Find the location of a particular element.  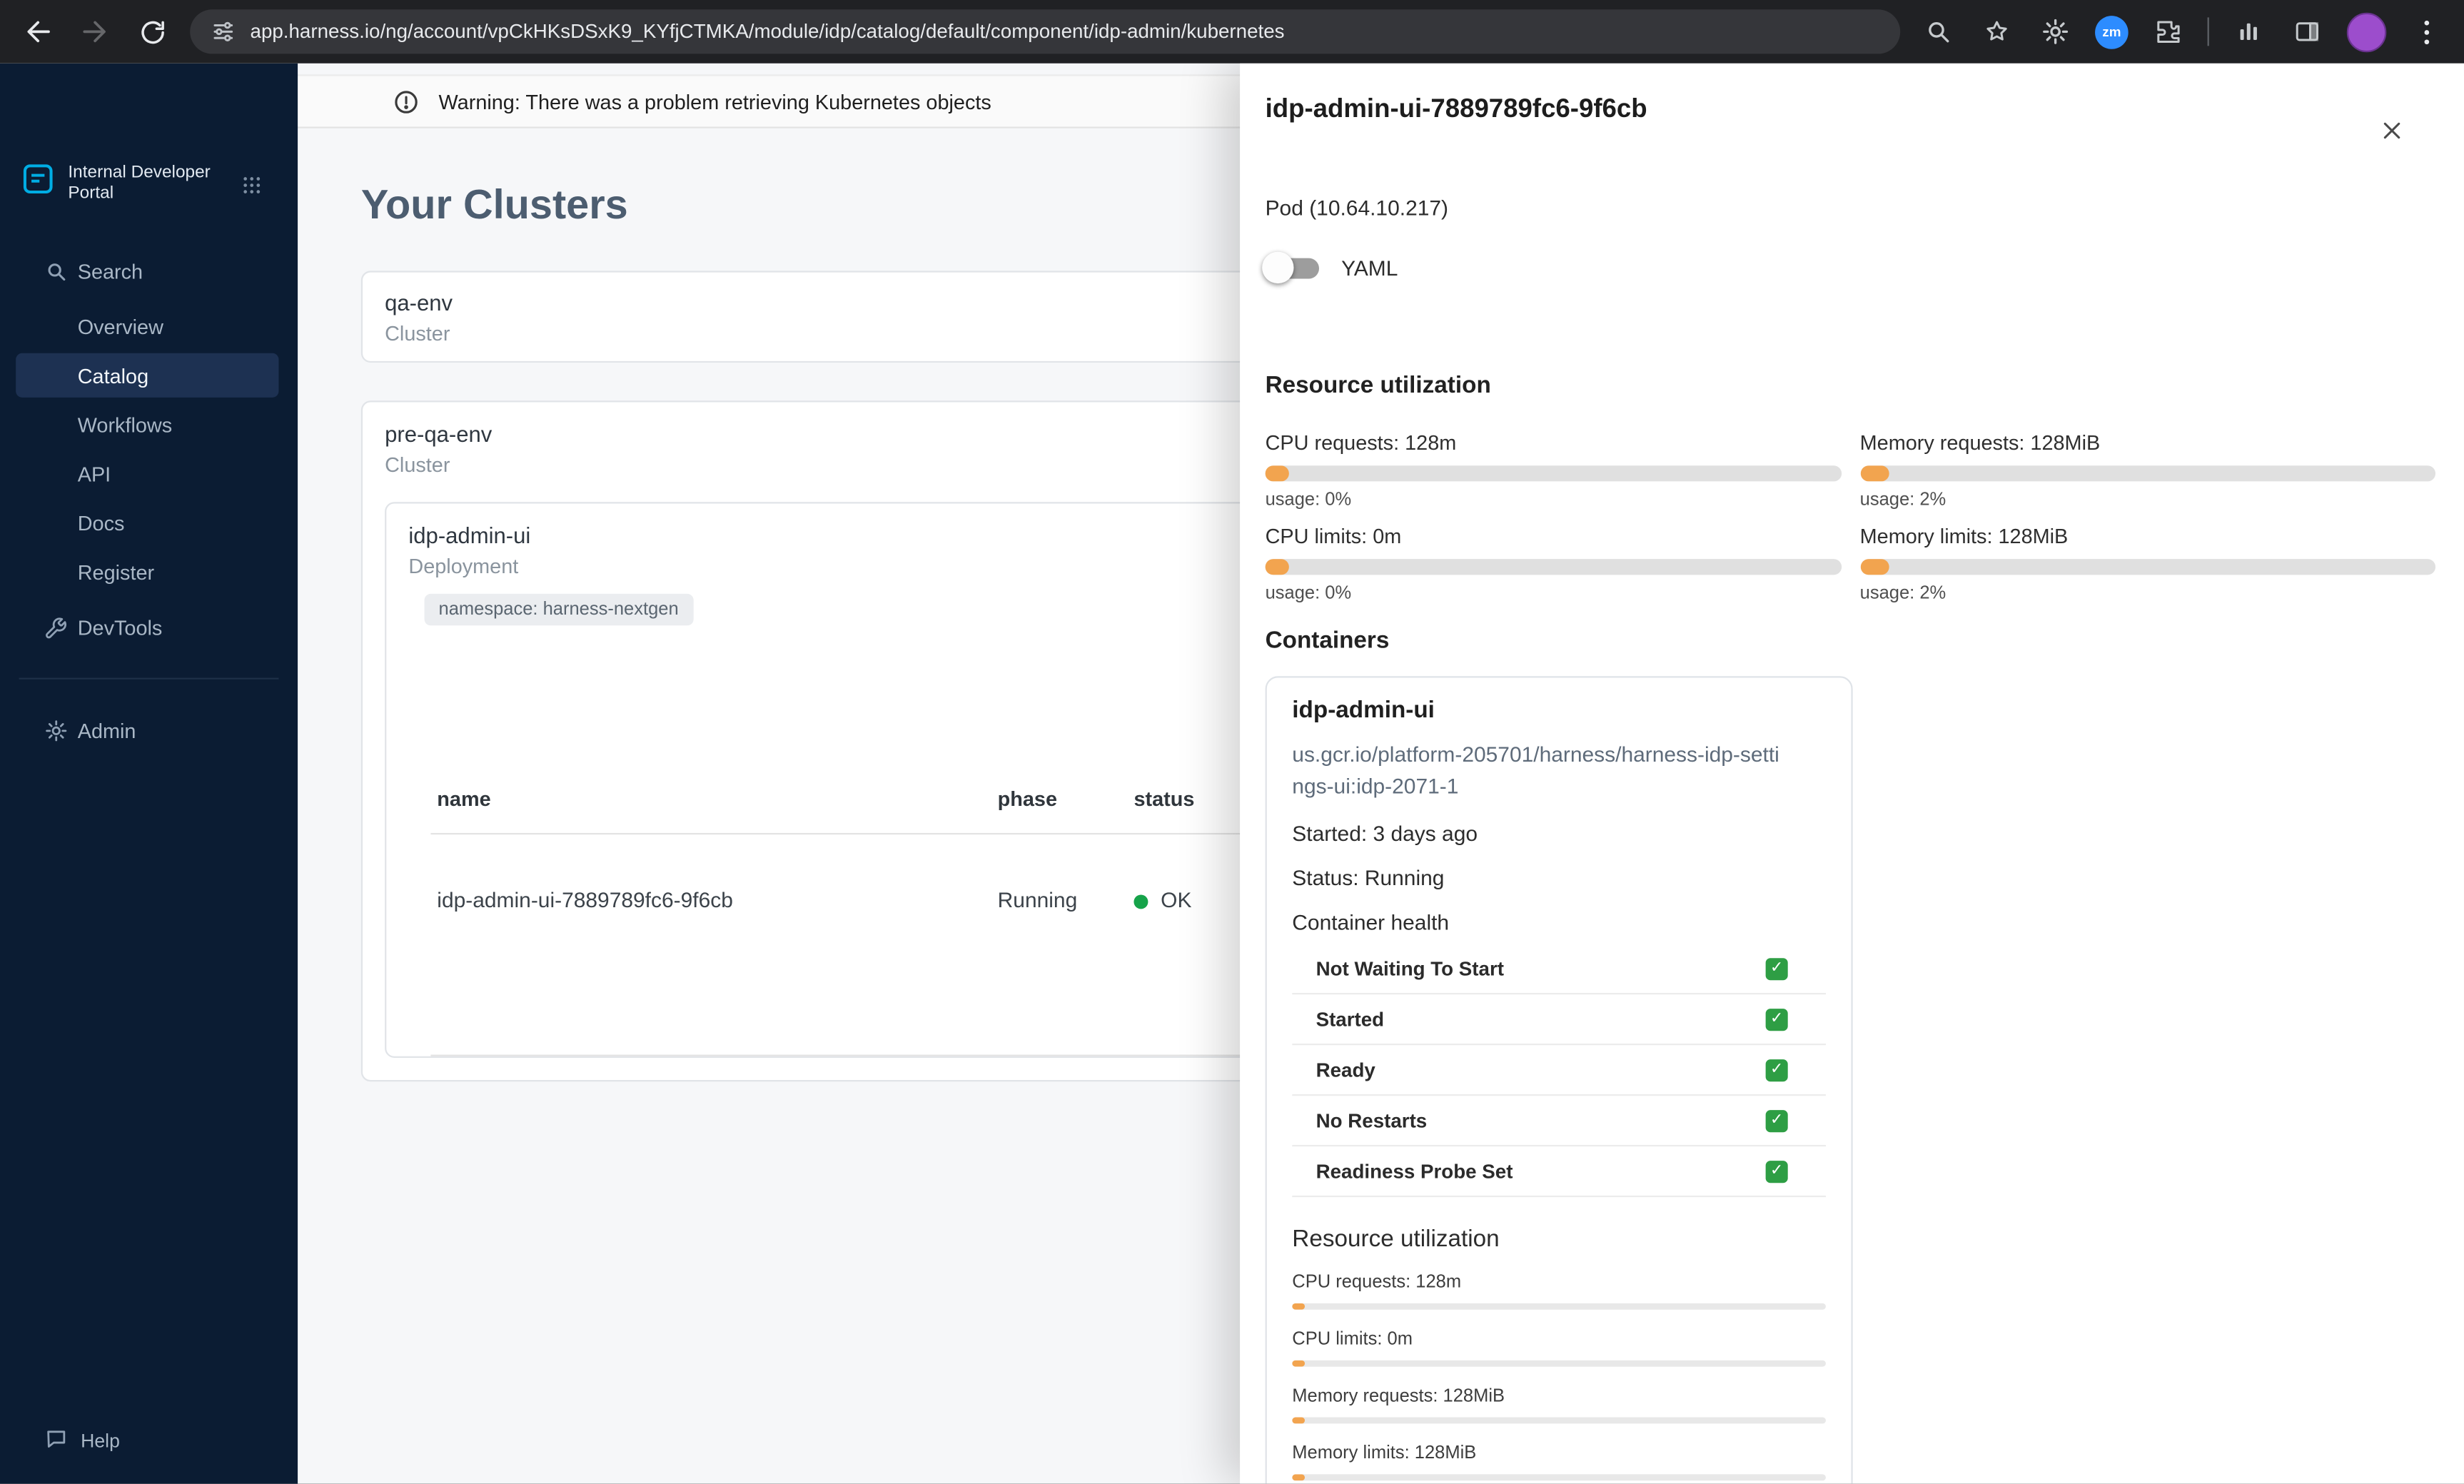

sidebar-divider is located at coordinates (149, 678).